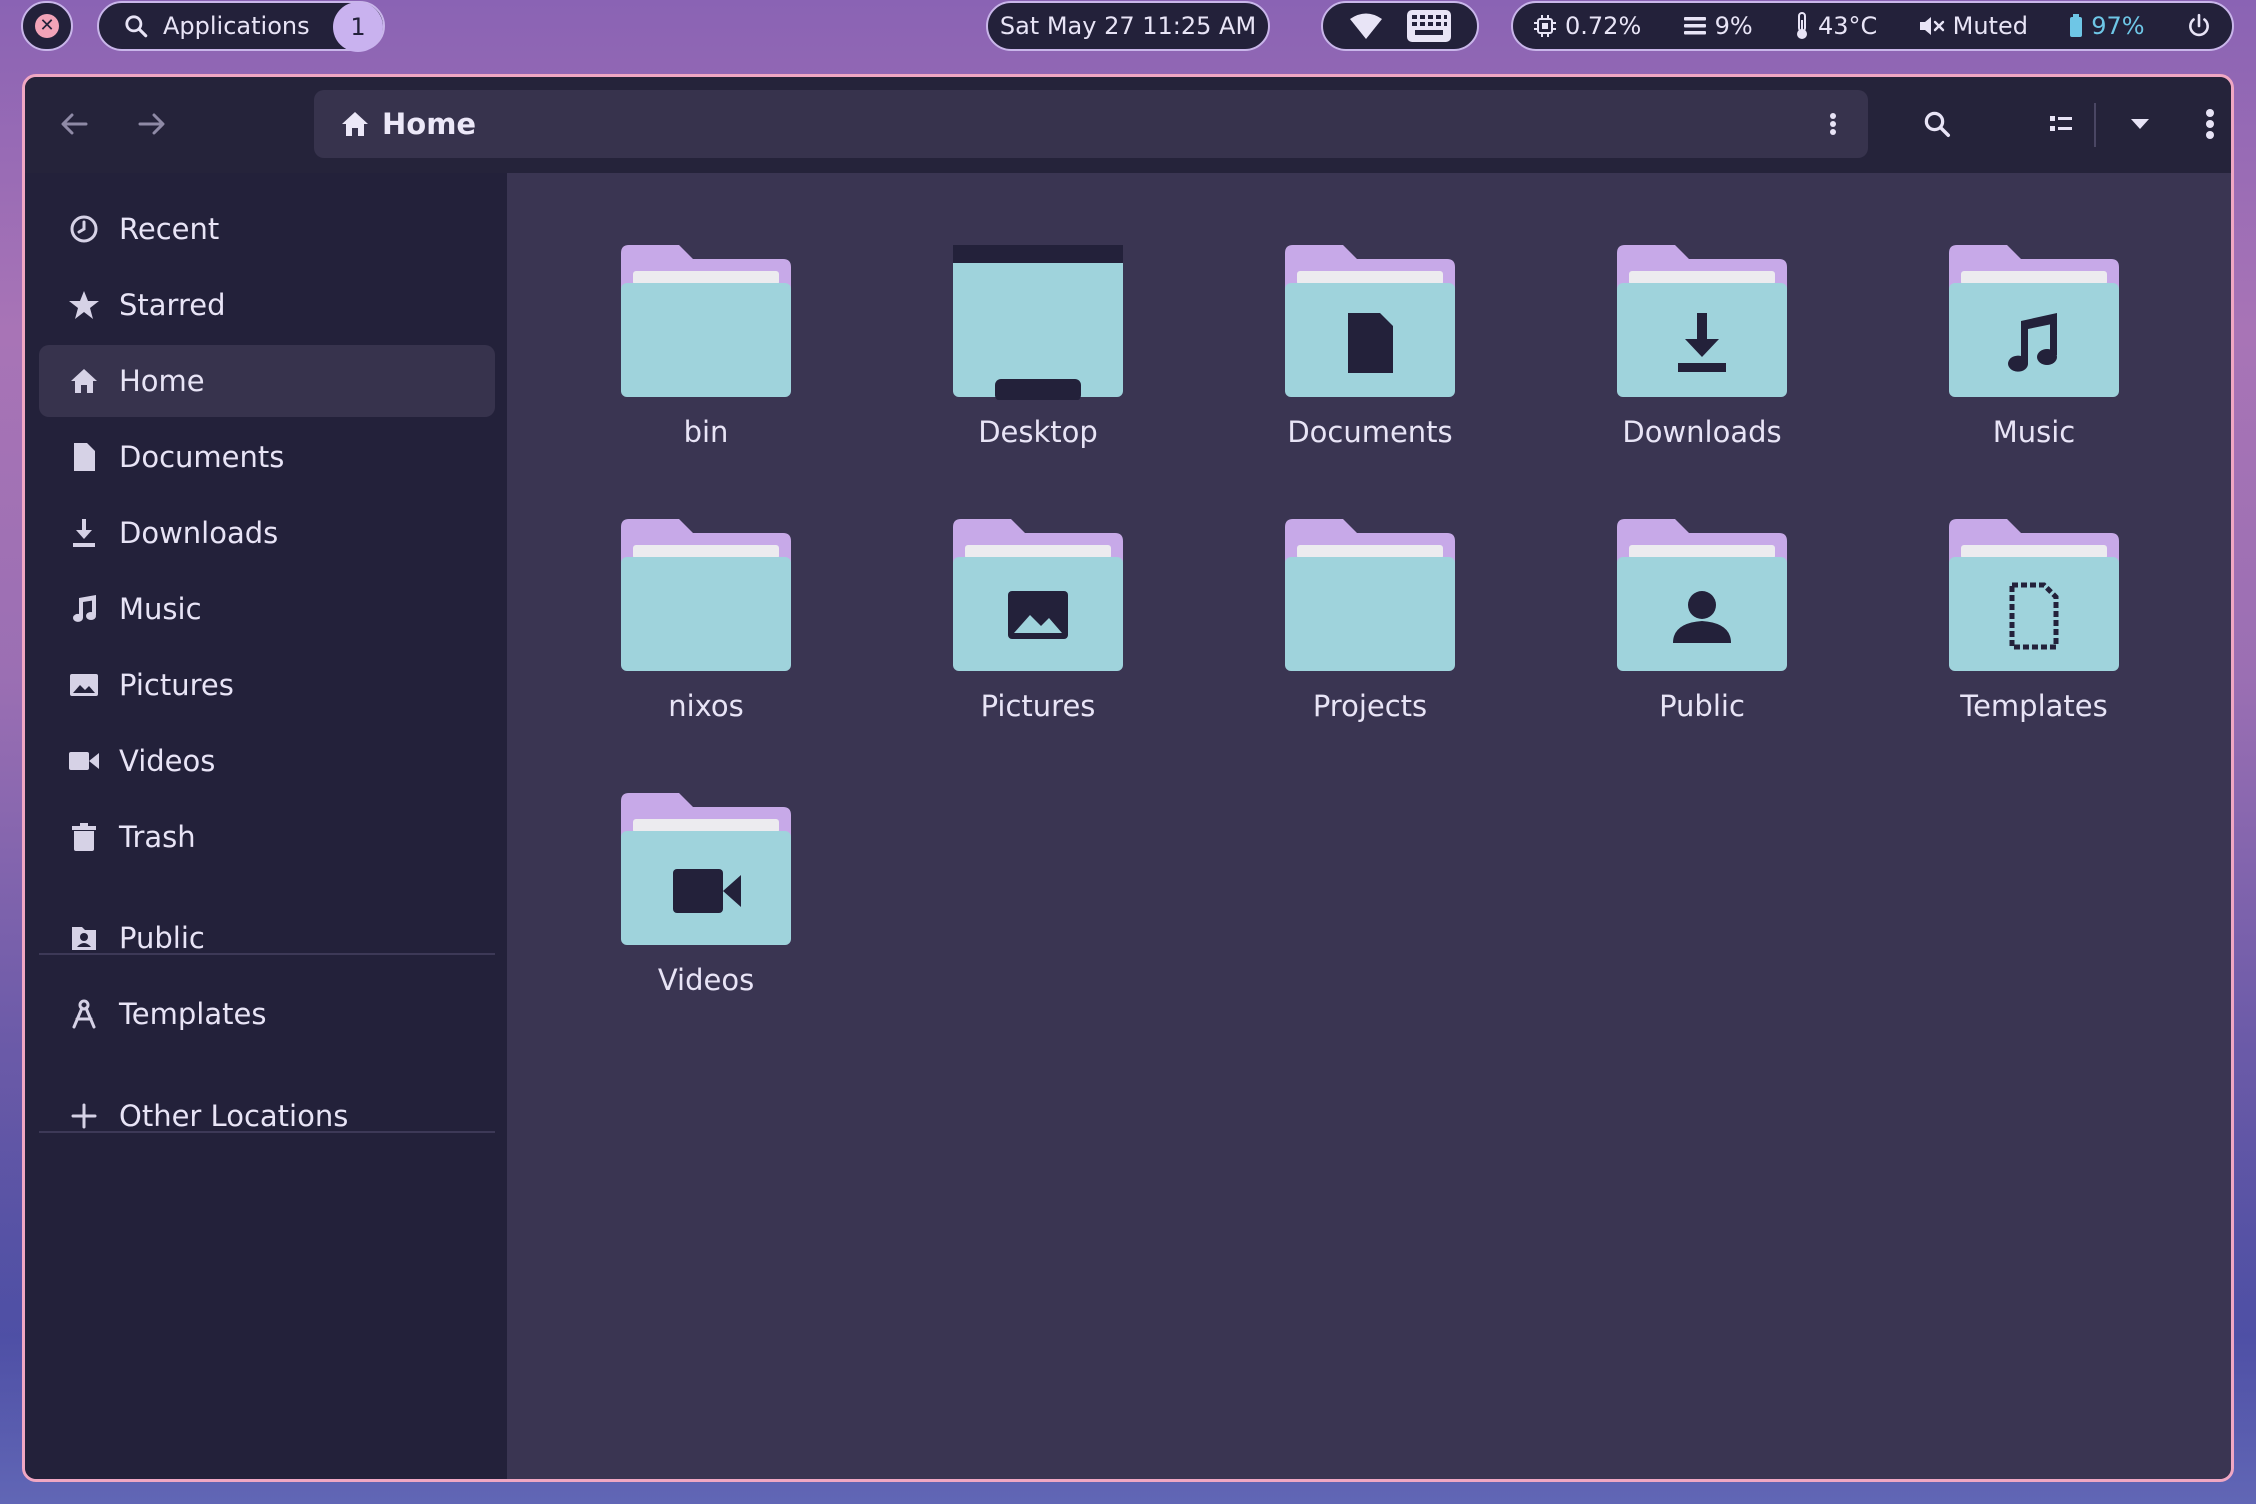 Image resolution: width=2256 pixels, height=1504 pixels. What do you see at coordinates (1038, 706) in the screenshot?
I see `file-name: Pictures` at bounding box center [1038, 706].